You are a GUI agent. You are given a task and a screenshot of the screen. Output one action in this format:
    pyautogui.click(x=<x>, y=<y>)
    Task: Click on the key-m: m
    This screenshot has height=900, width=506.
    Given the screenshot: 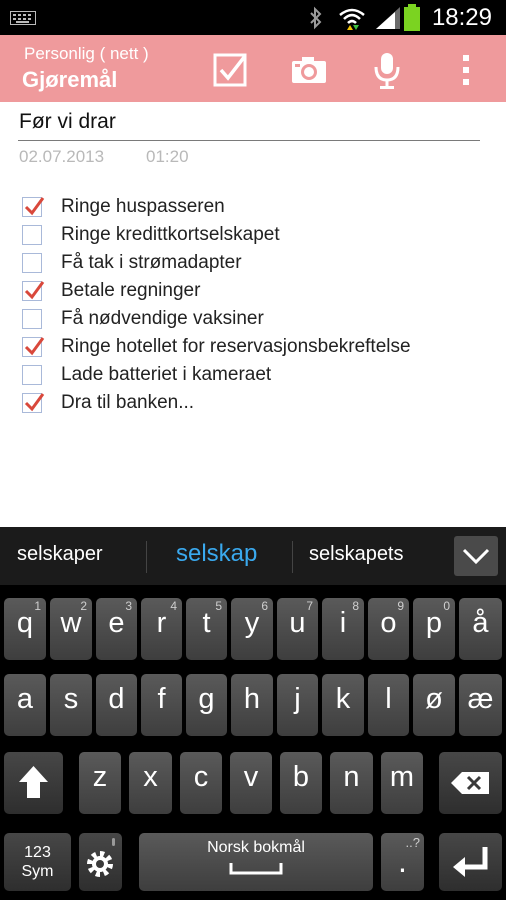 What is the action you would take?
    pyautogui.click(x=402, y=783)
    